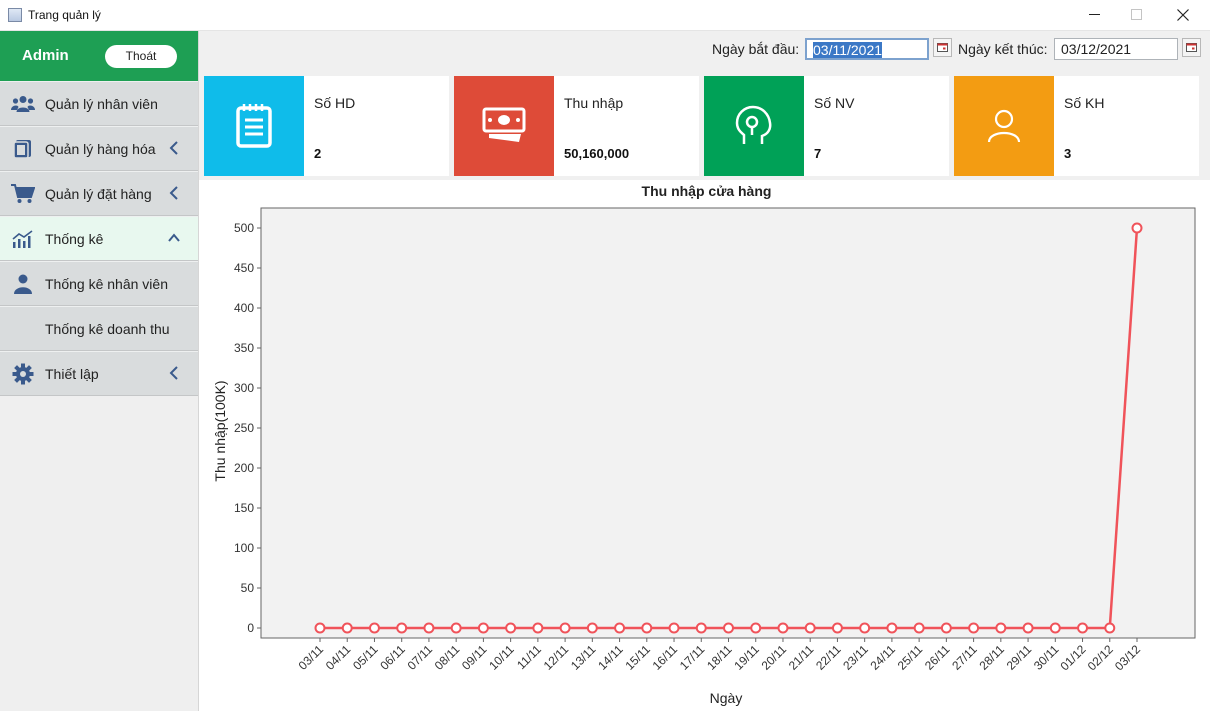 The image size is (1210, 711). I want to click on window-title: Trang quản lý, so click(64, 15).